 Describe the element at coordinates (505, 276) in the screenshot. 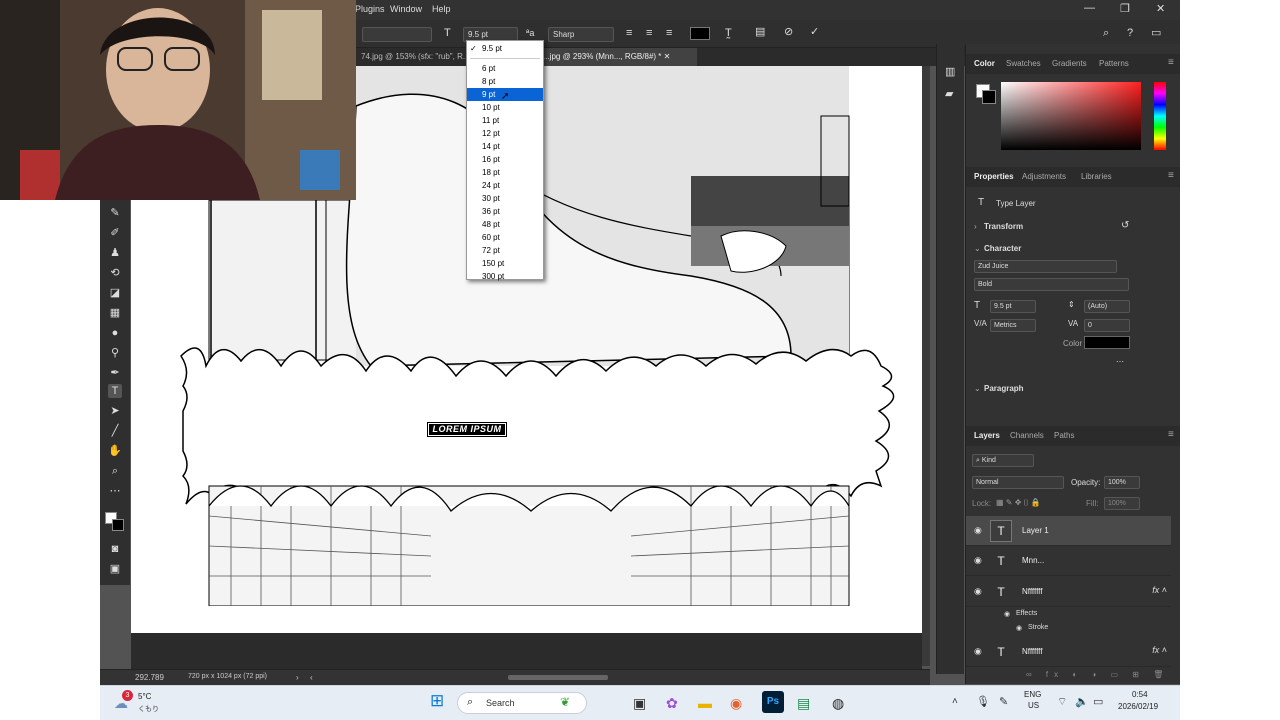

I see `dropdown-option: 300 pt` at that location.